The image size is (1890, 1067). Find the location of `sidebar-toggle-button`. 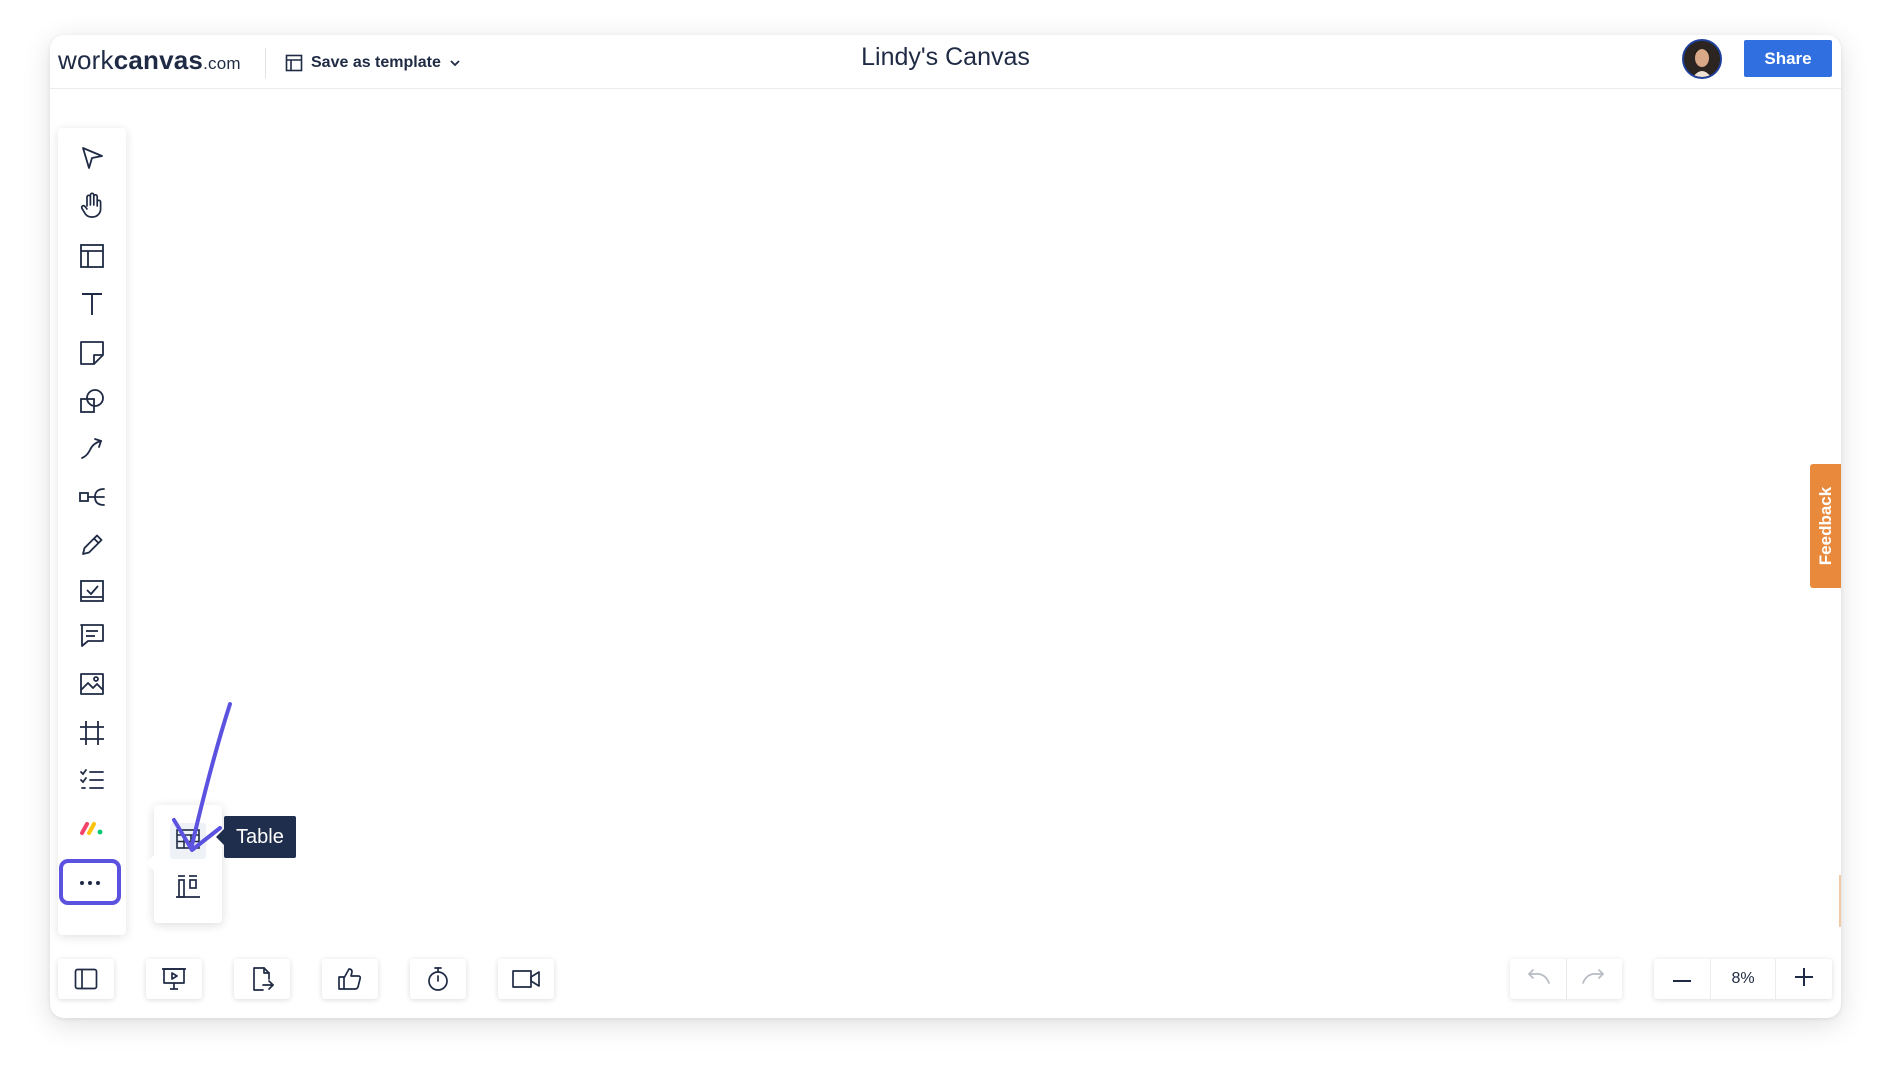

sidebar-toggle-button is located at coordinates (86, 979).